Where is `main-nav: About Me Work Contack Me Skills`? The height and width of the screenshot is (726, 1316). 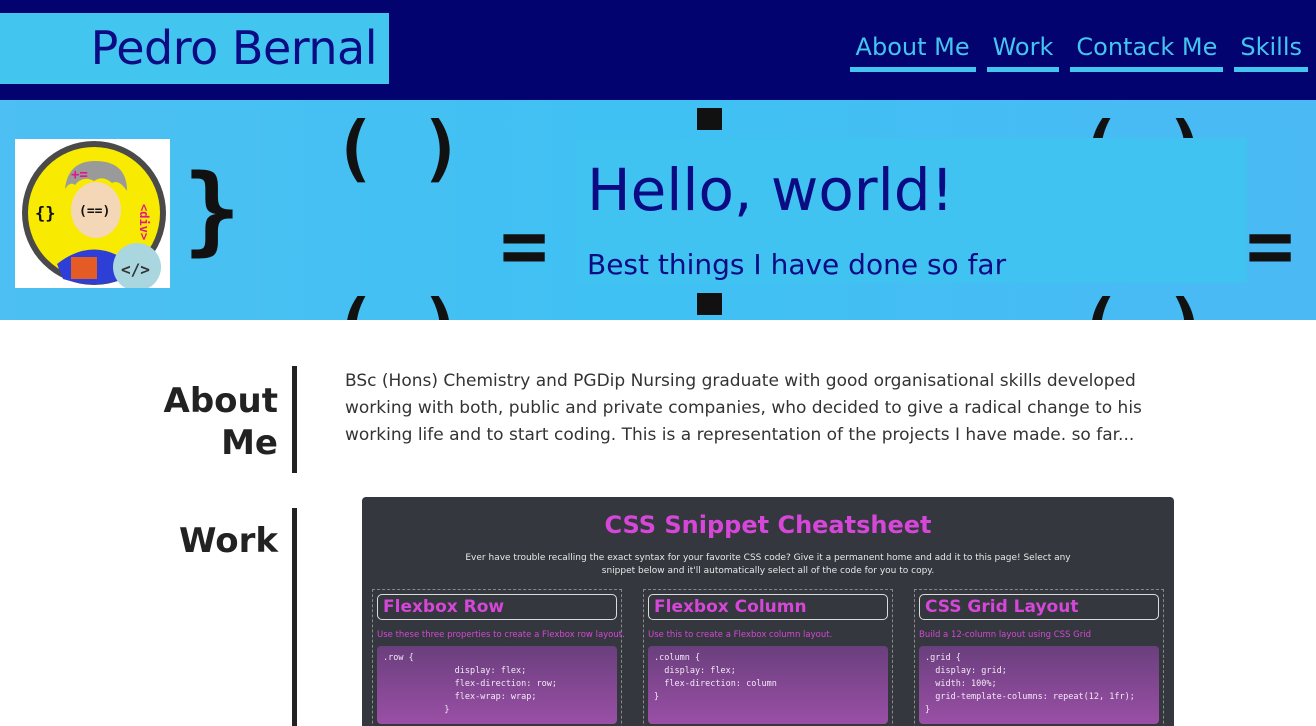 main-nav: About Me Work Contack Me Skills is located at coordinates (1078, 51).